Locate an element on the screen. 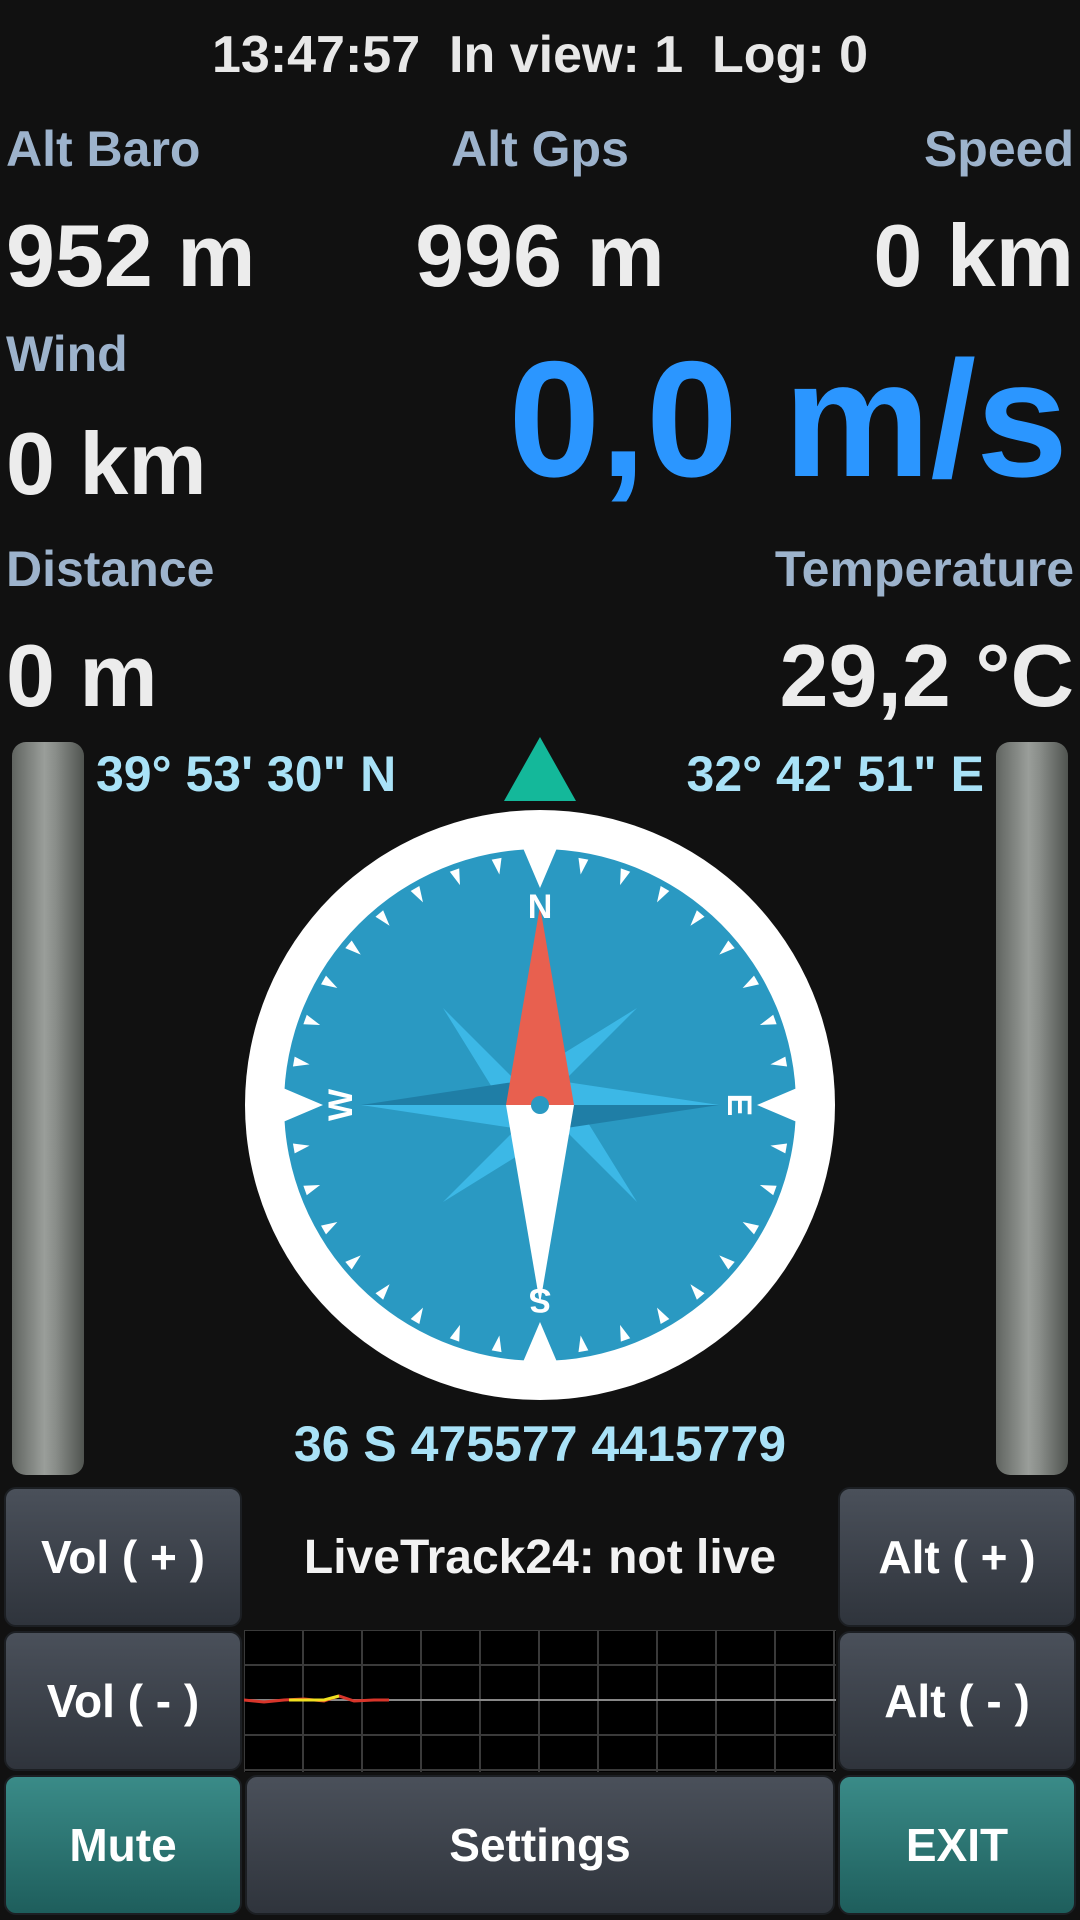 This screenshot has height=1920, width=1080. status-bar: 13:47:57 In view: 1 Log: 0 is located at coordinates (540, 55).